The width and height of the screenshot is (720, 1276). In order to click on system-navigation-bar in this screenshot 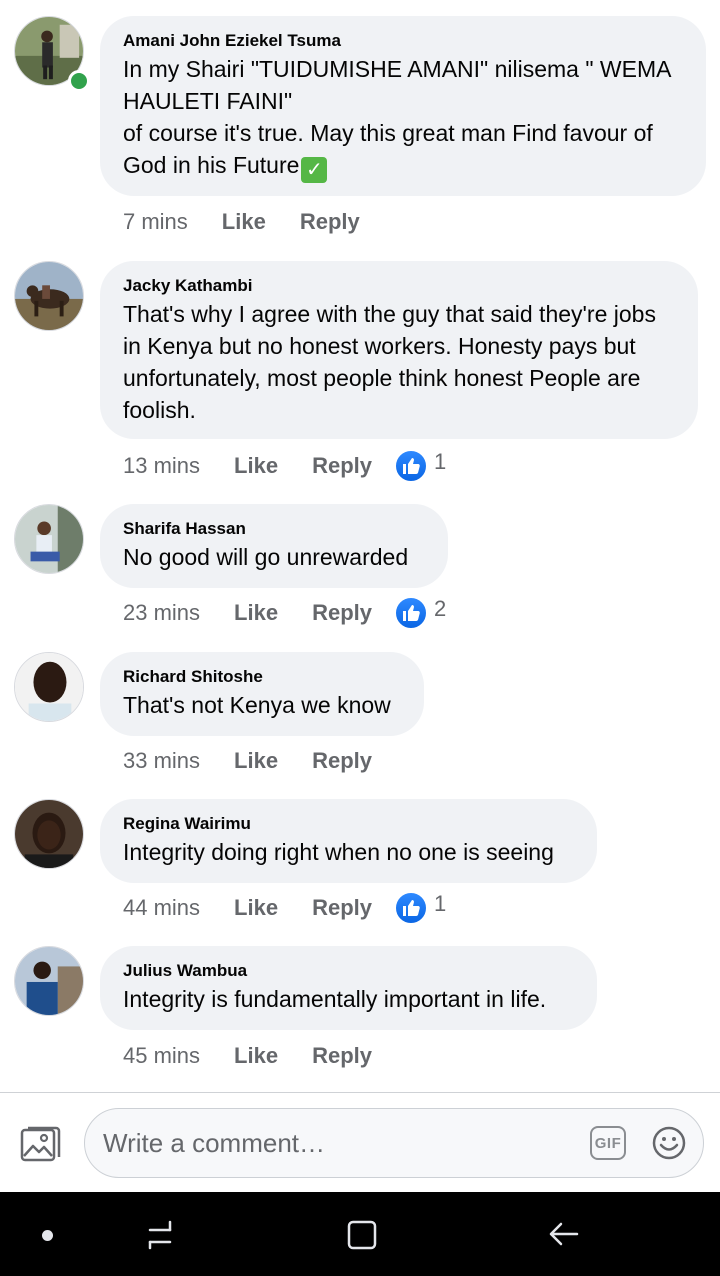, I will do `click(360, 1234)`.